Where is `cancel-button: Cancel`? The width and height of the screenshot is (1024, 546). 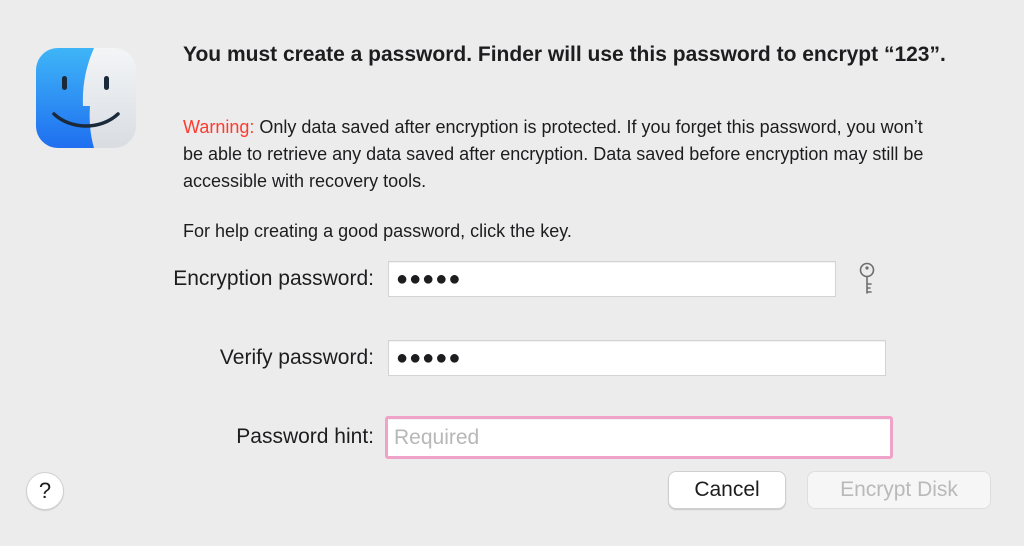 cancel-button: Cancel is located at coordinates (727, 490).